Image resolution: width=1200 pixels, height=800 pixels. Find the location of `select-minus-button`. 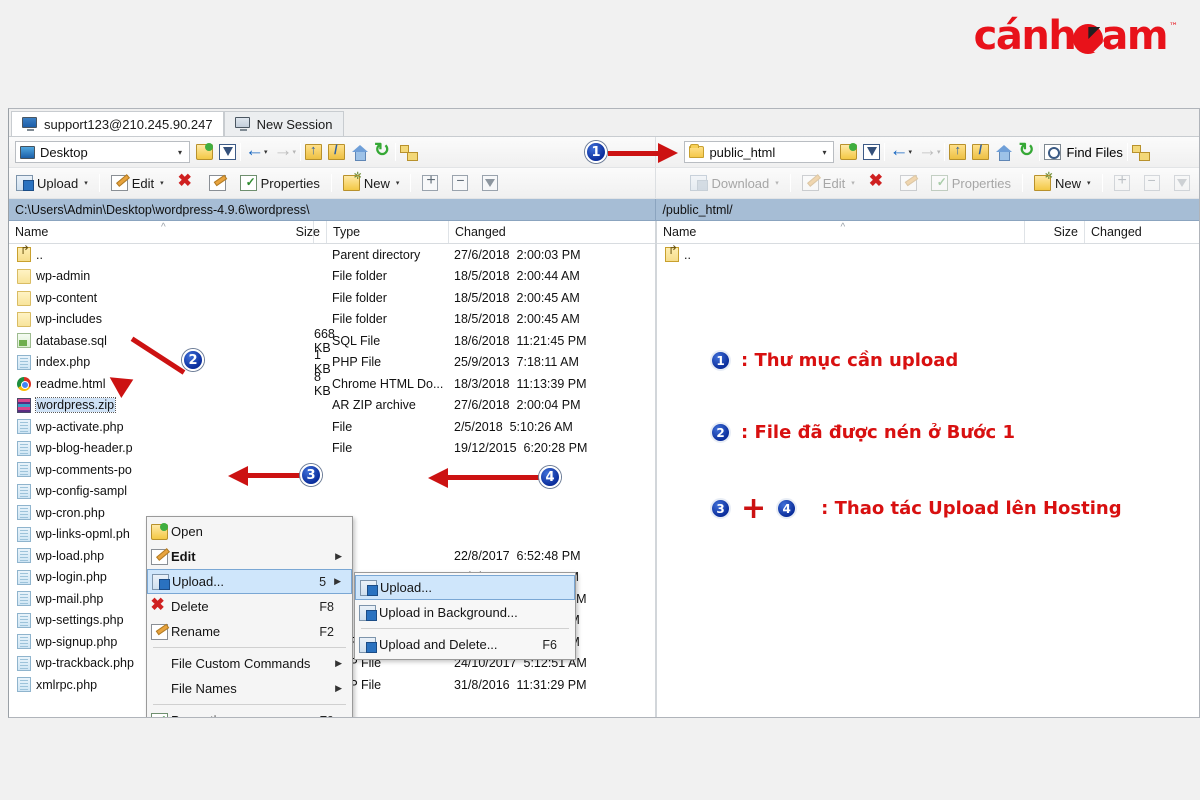

select-minus-button is located at coordinates (460, 183).